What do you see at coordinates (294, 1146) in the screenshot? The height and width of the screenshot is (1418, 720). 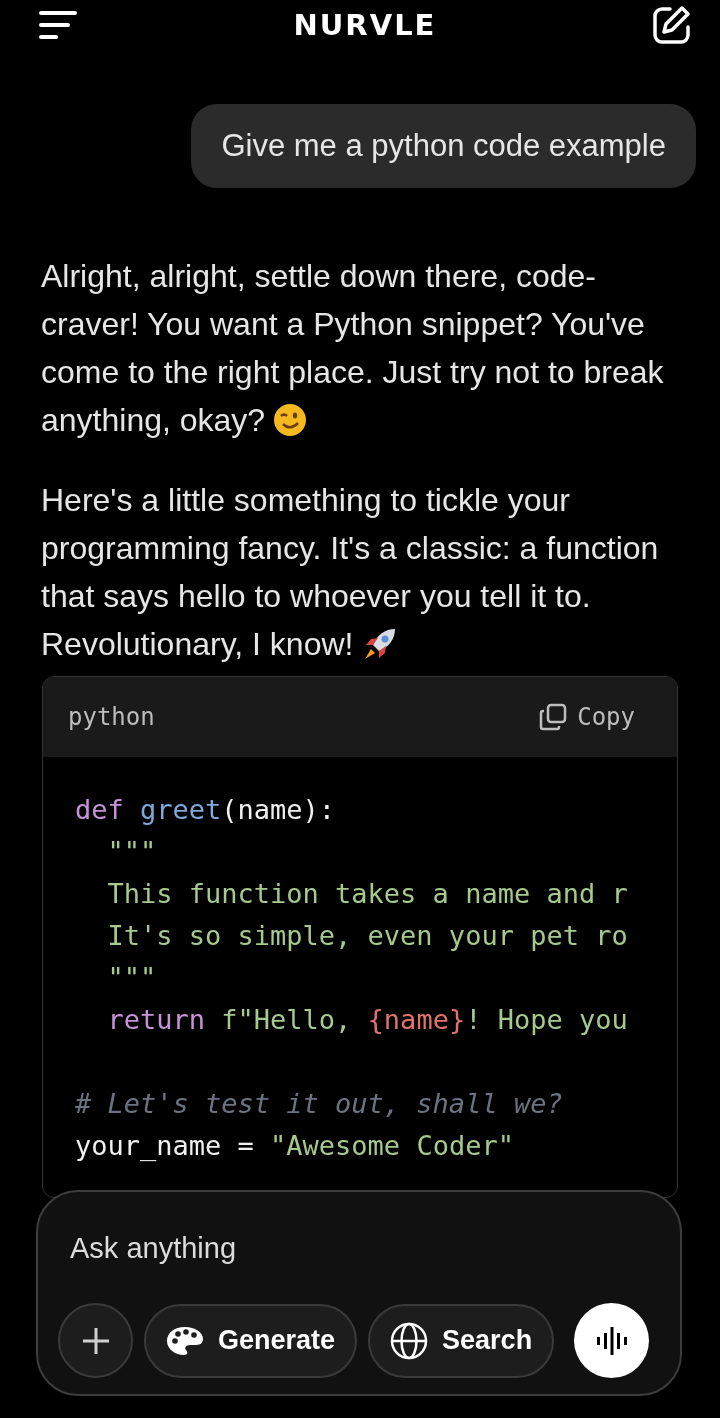 I see `code-line: your_name = "Awesome Coder"` at bounding box center [294, 1146].